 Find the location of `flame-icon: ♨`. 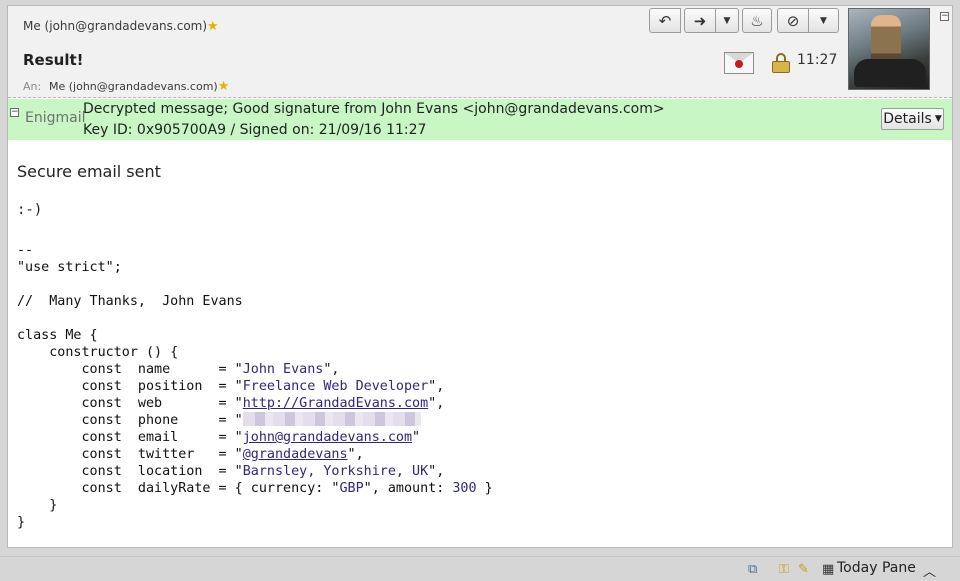

flame-icon: ♨ is located at coordinates (757, 20).